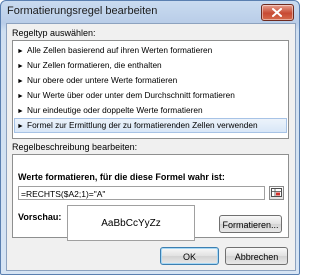  Describe the element at coordinates (40, 217) in the screenshot. I see `preview-label: Vorschau:` at that location.